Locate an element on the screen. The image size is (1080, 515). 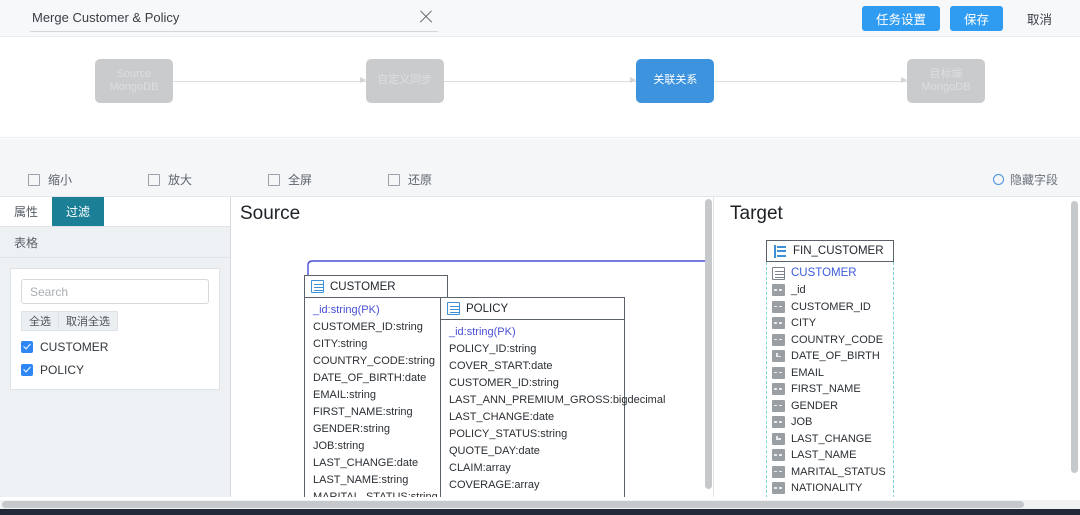
save-button: 保存 is located at coordinates (976, 18).